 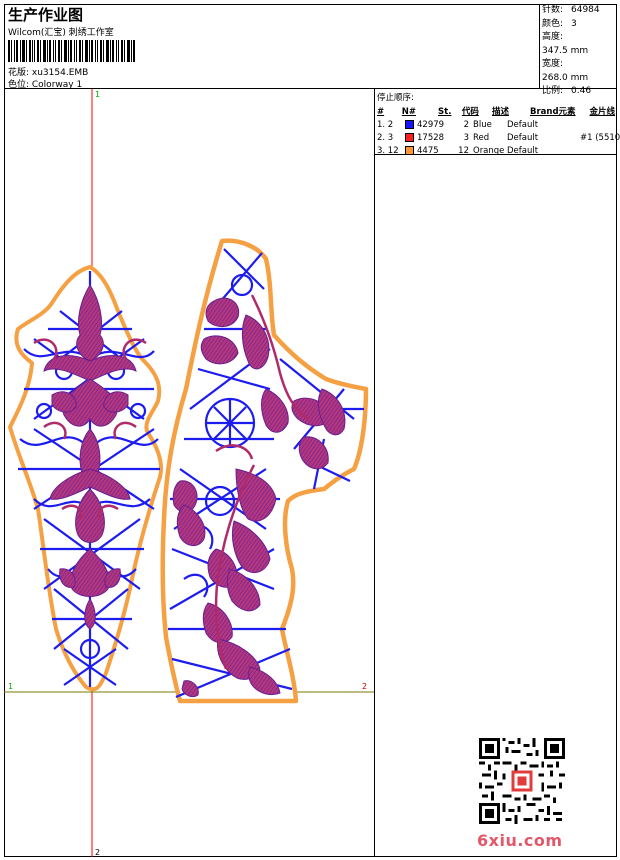 What do you see at coordinates (425, 151) in the screenshot?
I see `row-stitches: 4475` at bounding box center [425, 151].